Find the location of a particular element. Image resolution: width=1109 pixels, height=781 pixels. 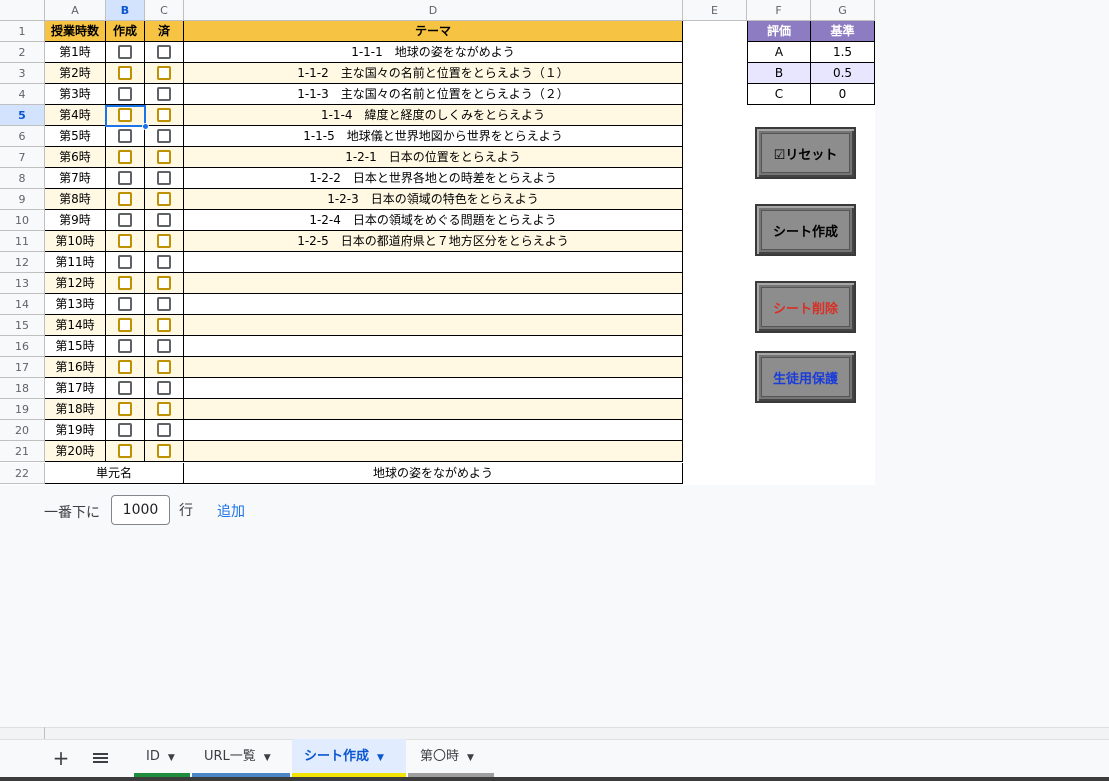

protect-sheet-button: 生徒用保護 is located at coordinates (805, 377).